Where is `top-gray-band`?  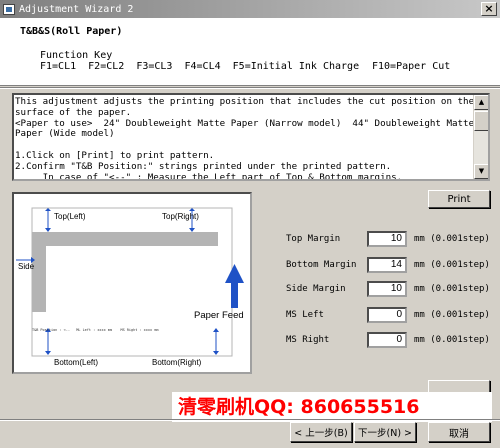 top-gray-band is located at coordinates (125, 239).